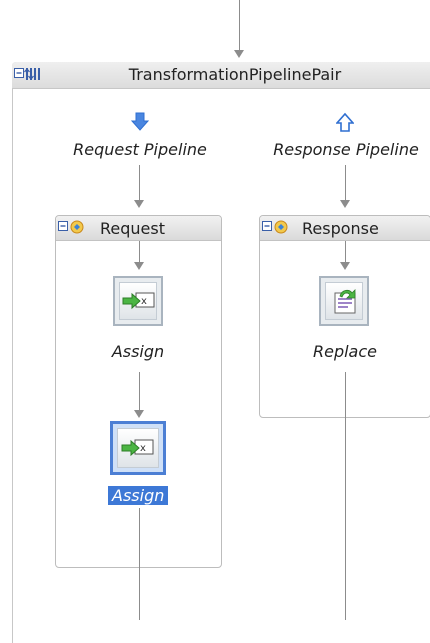 Image resolution: width=430 pixels, height=643 pixels. I want to click on request-stage-entry-connector, so click(139, 252).